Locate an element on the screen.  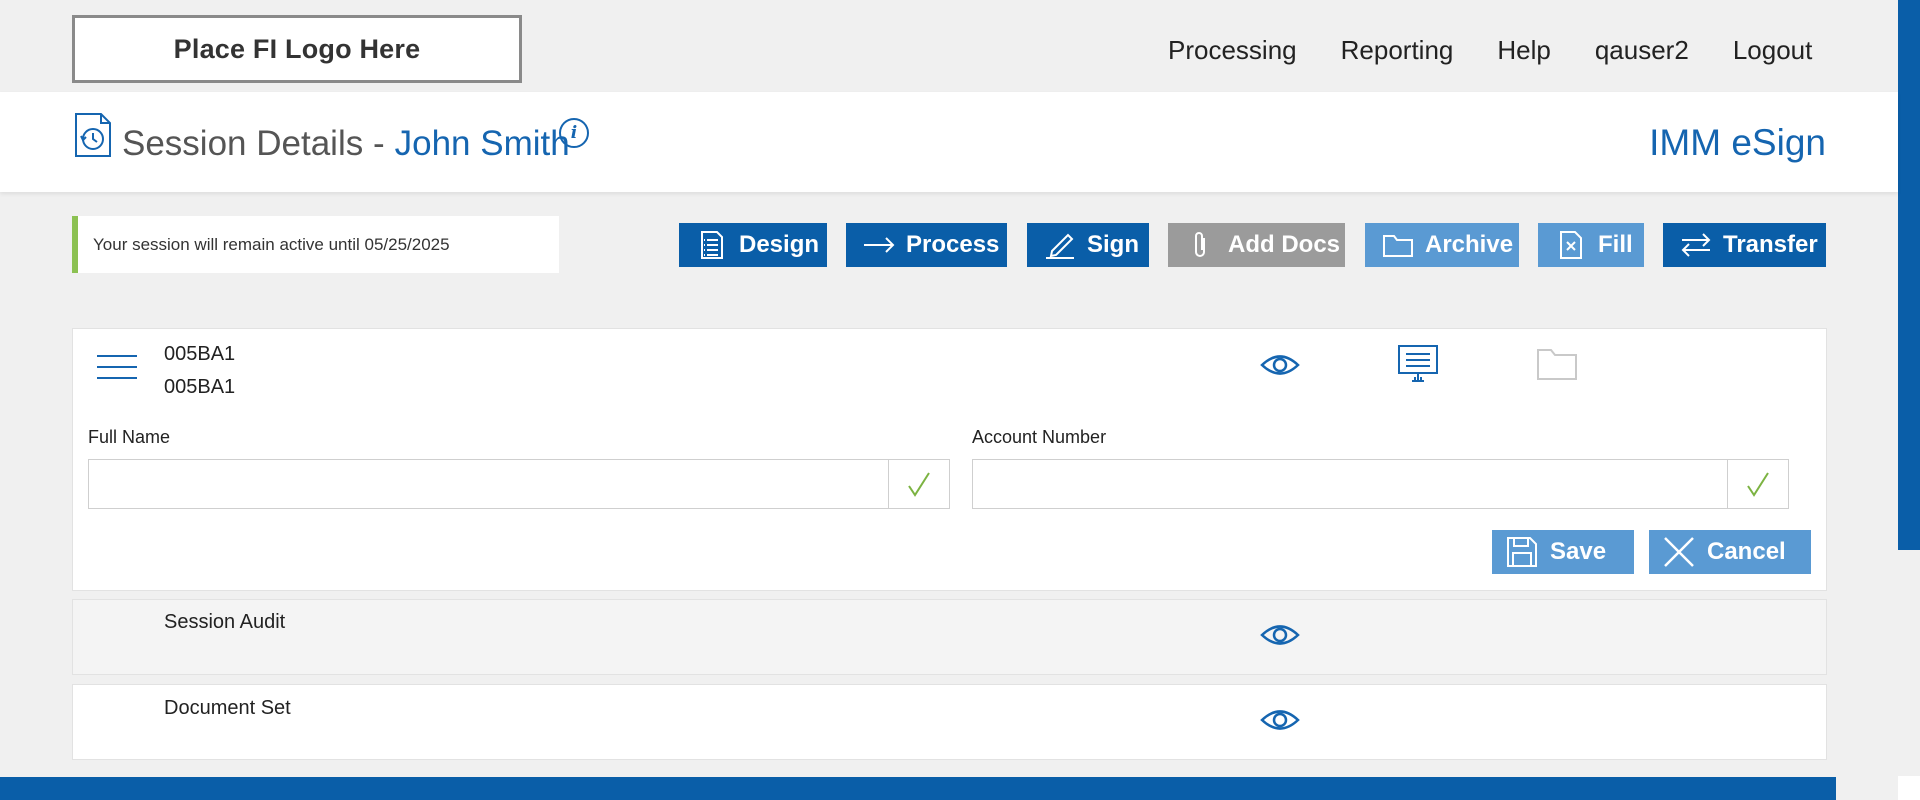
add-docs-label: Add Docs is located at coordinates (1284, 244).